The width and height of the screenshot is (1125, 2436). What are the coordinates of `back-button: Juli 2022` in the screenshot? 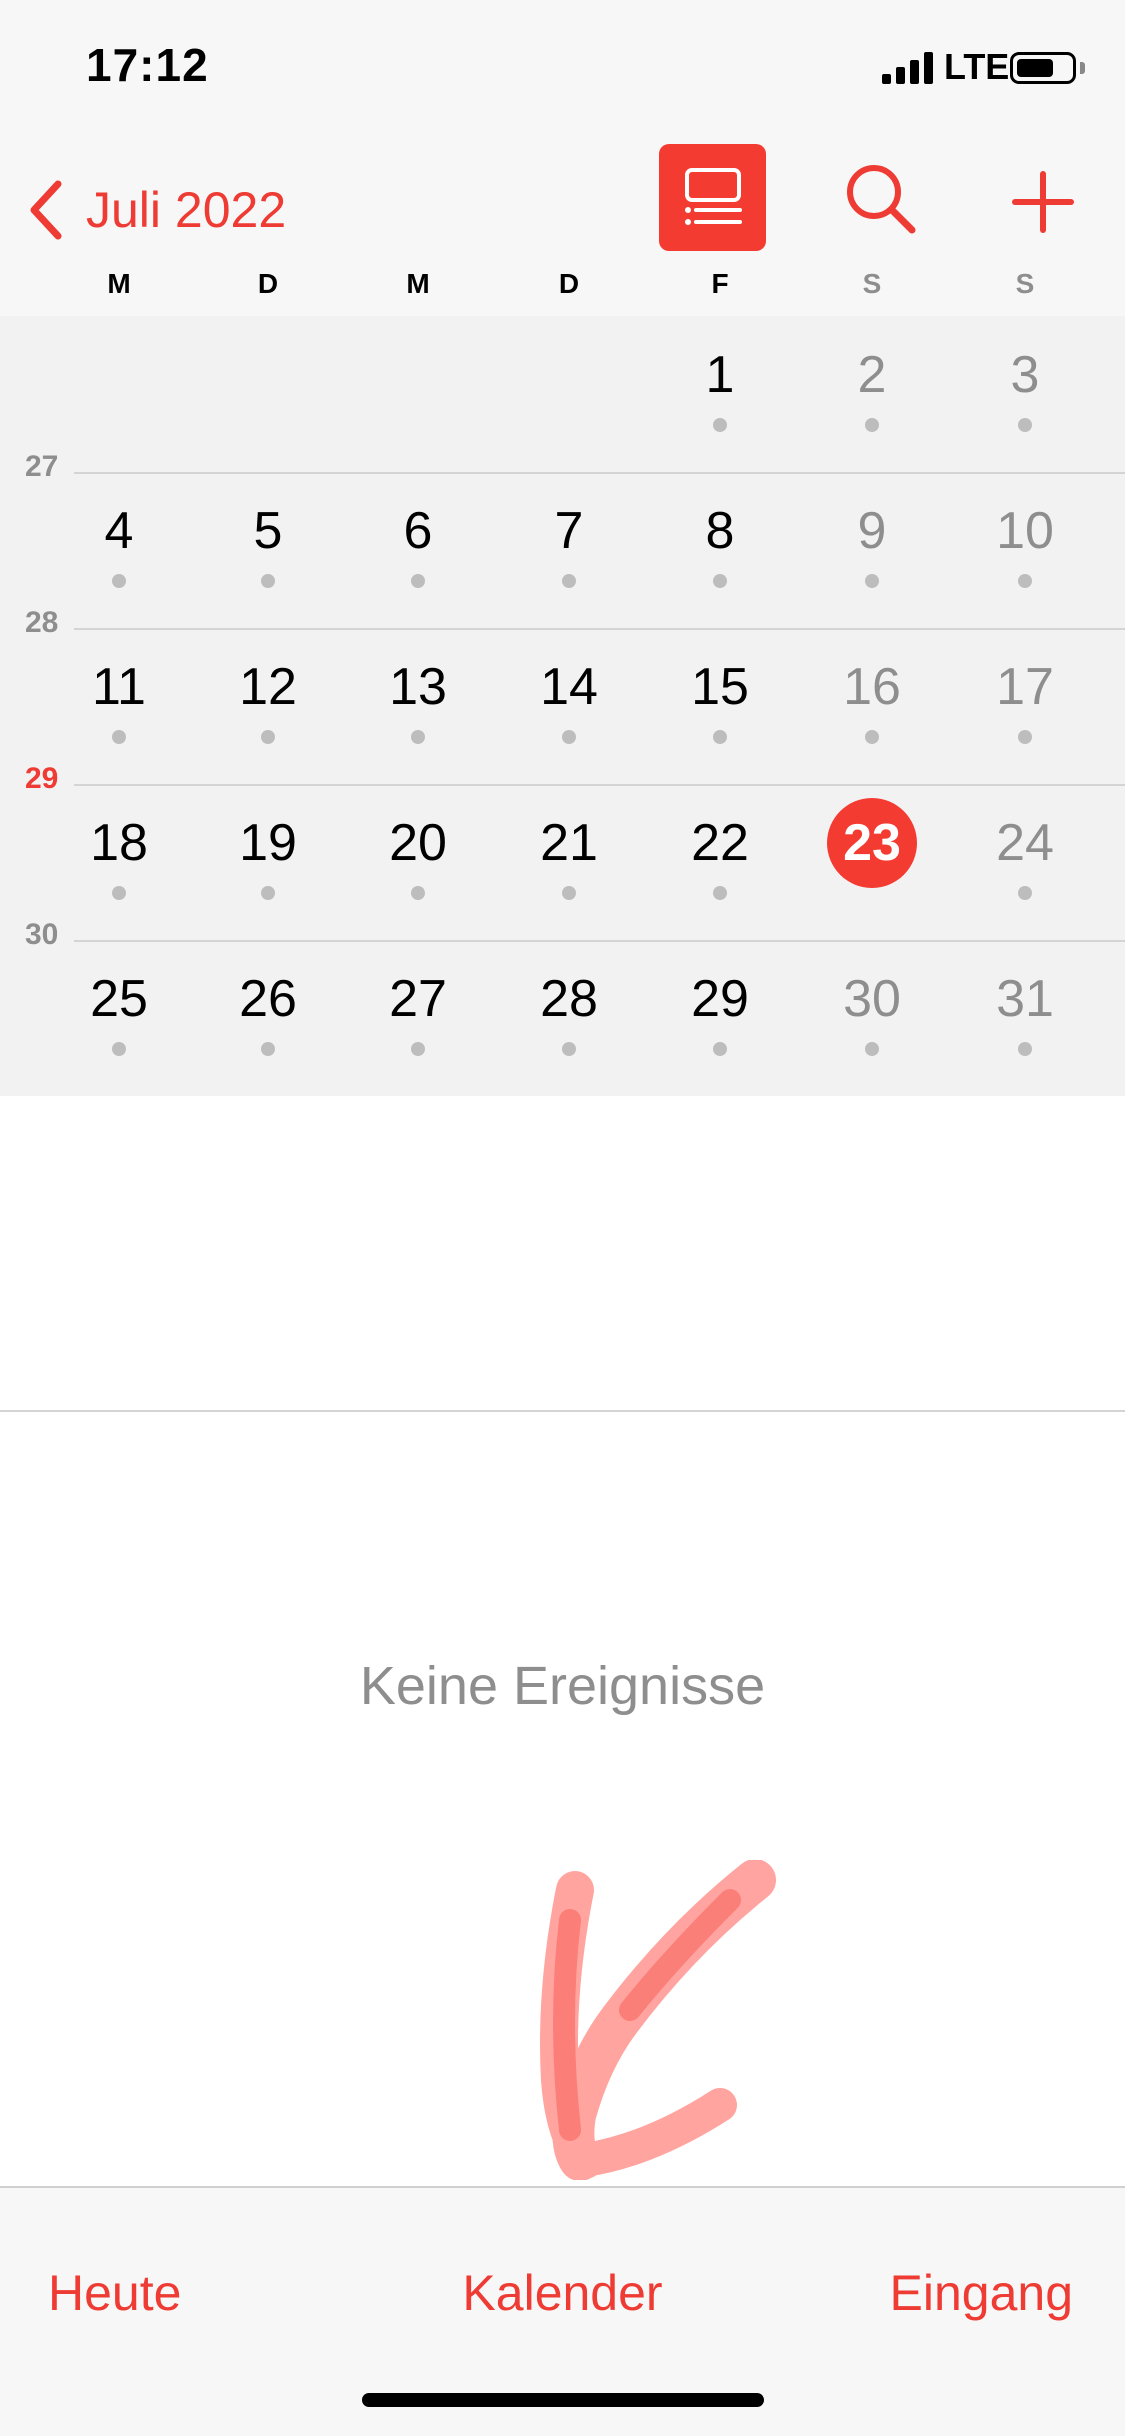 It's located at (155, 210).